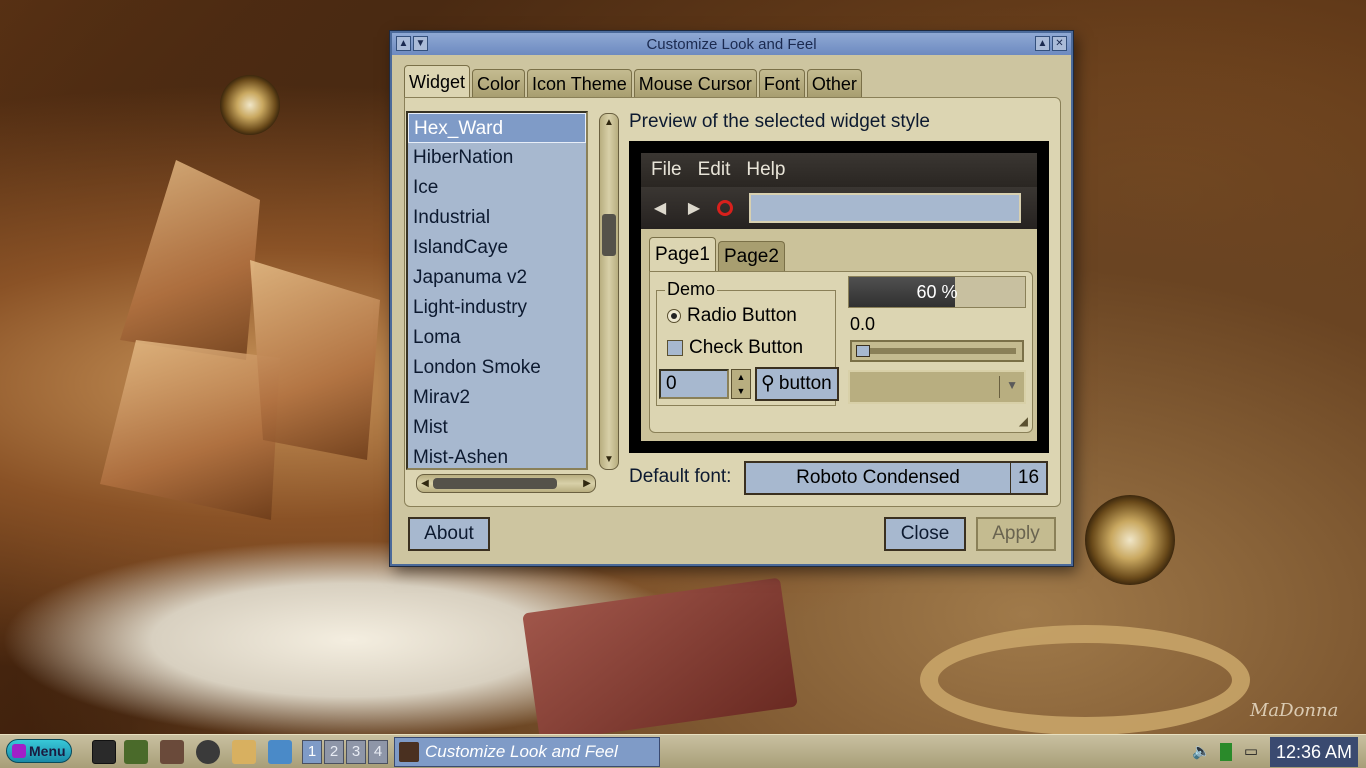 The width and height of the screenshot is (1366, 768). Describe the element at coordinates (420, 43) in the screenshot. I see `shade-down-icon: ▼` at that location.